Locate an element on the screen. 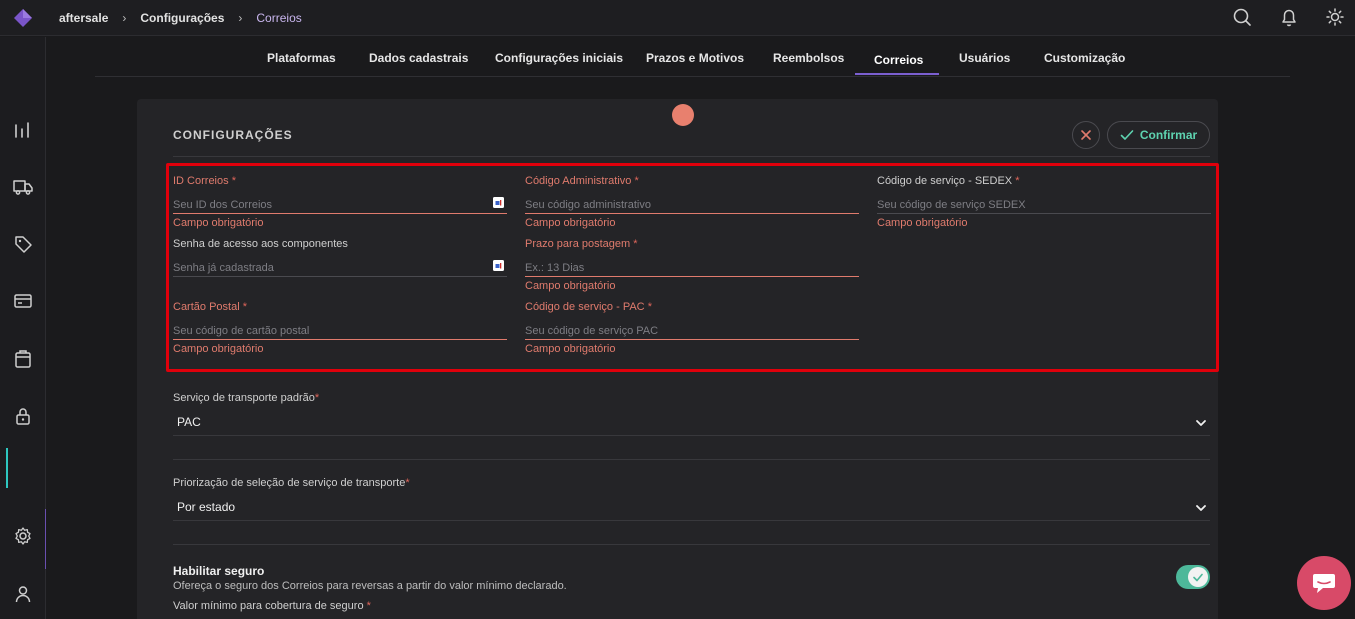  insurance-title: Habilitar seguro is located at coordinates (219, 571).